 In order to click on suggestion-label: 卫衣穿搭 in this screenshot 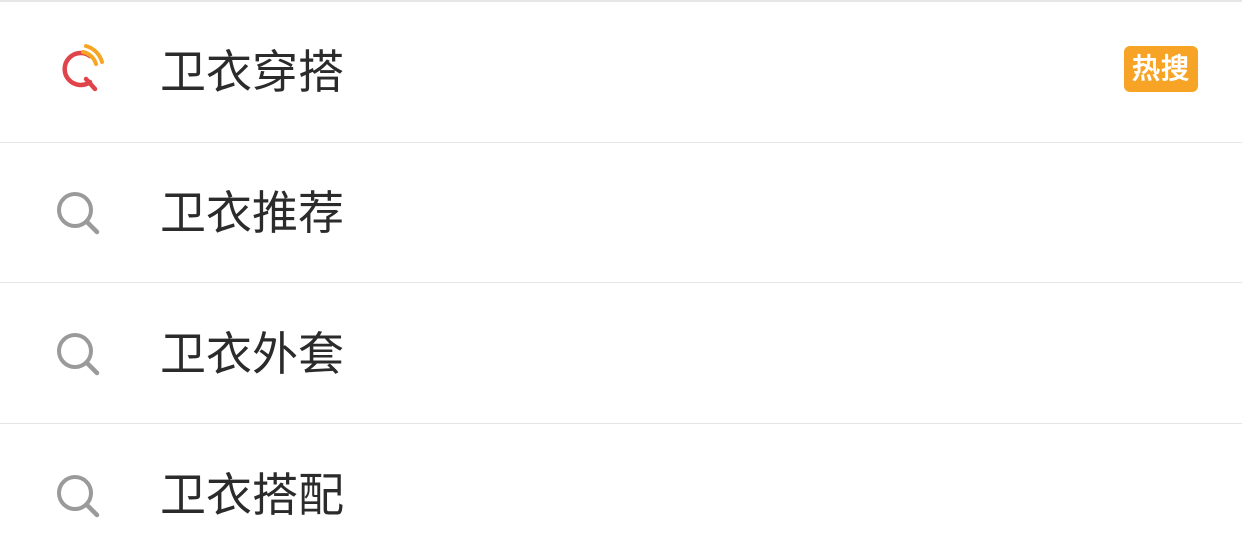, I will do `click(252, 72)`.